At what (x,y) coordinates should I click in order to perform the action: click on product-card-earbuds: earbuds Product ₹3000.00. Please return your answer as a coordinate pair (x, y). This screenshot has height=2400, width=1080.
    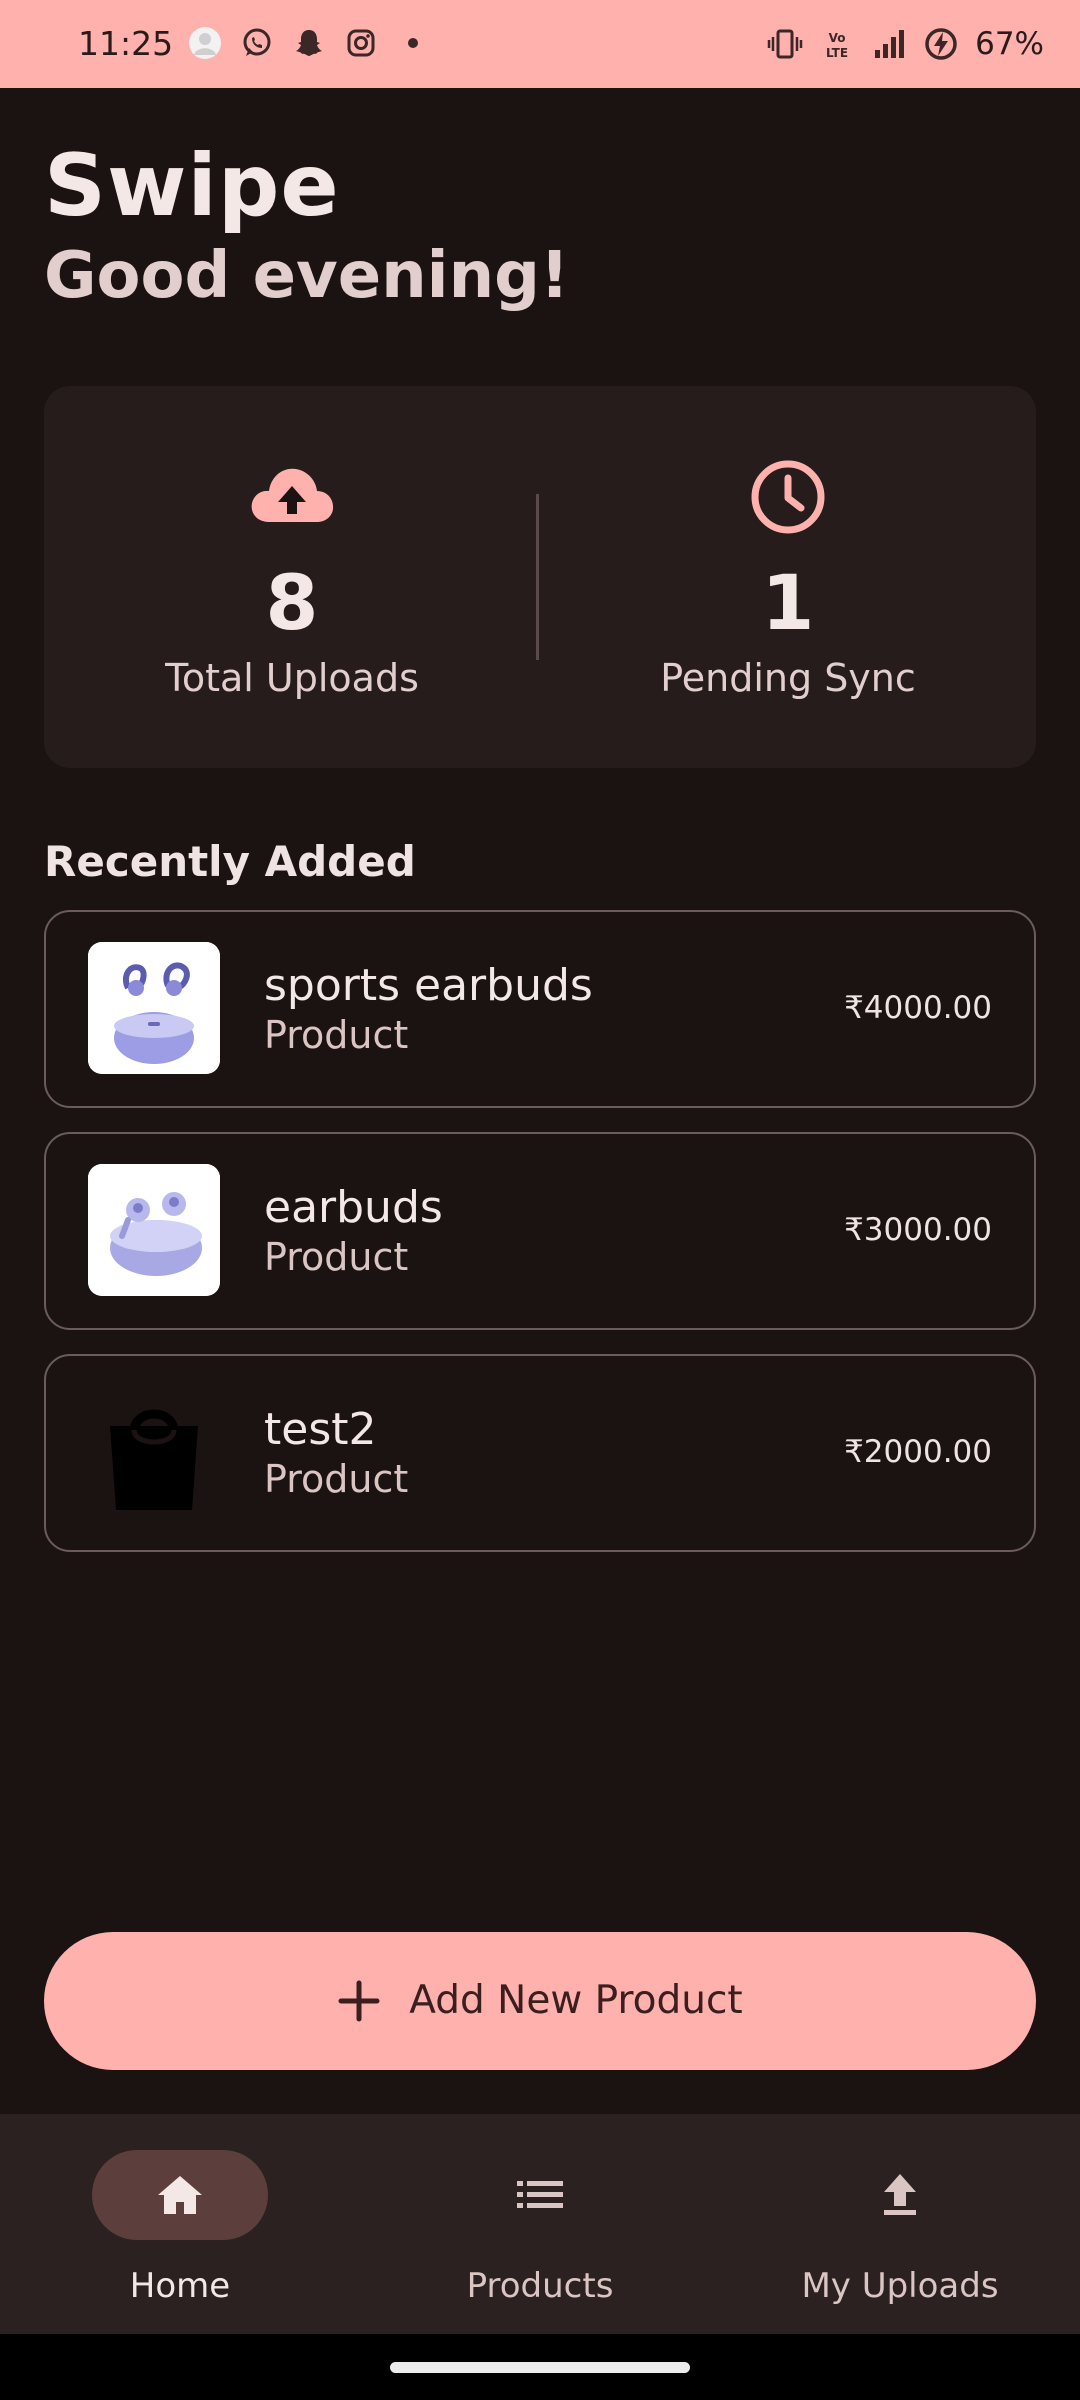
    Looking at the image, I should click on (540, 1231).